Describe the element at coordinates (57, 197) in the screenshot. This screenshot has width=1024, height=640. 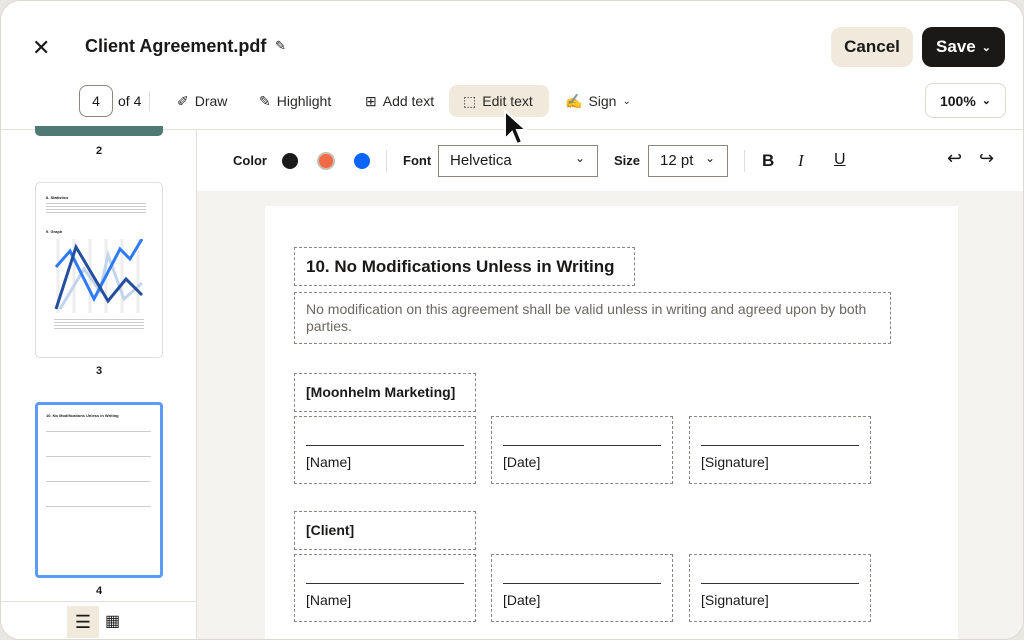
I see `thumb-heading: 8. Statistics` at that location.